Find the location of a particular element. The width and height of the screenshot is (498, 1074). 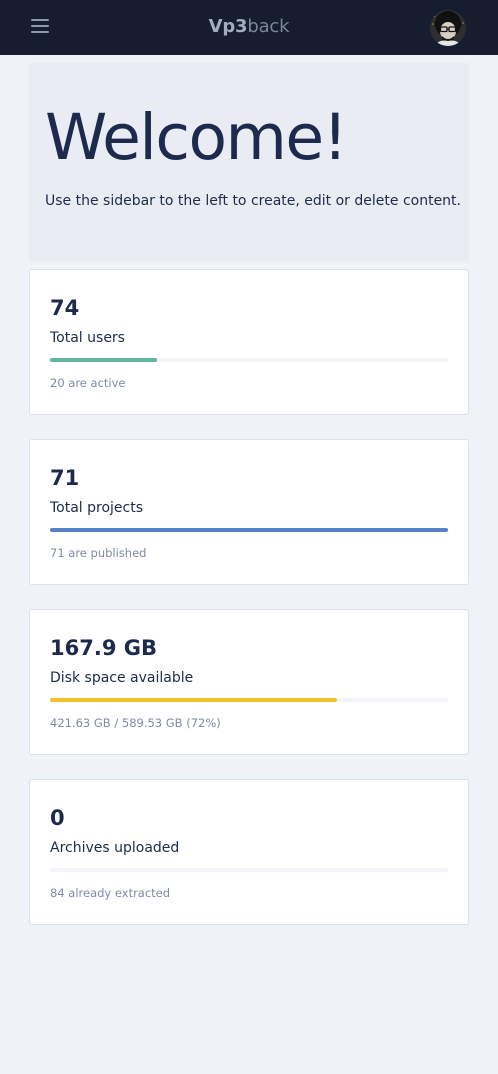

stat-value: 71 is located at coordinates (65, 478).